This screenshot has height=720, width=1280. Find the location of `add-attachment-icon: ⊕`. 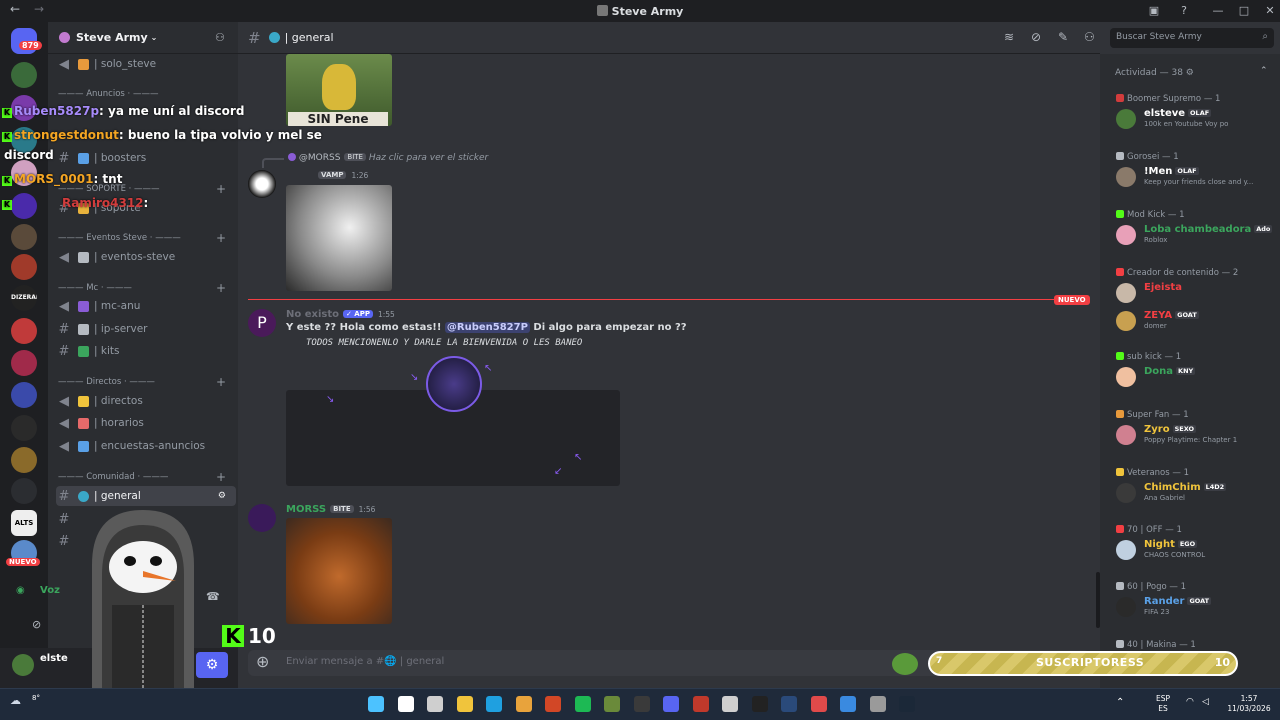

add-attachment-icon: ⊕ is located at coordinates (262, 661).